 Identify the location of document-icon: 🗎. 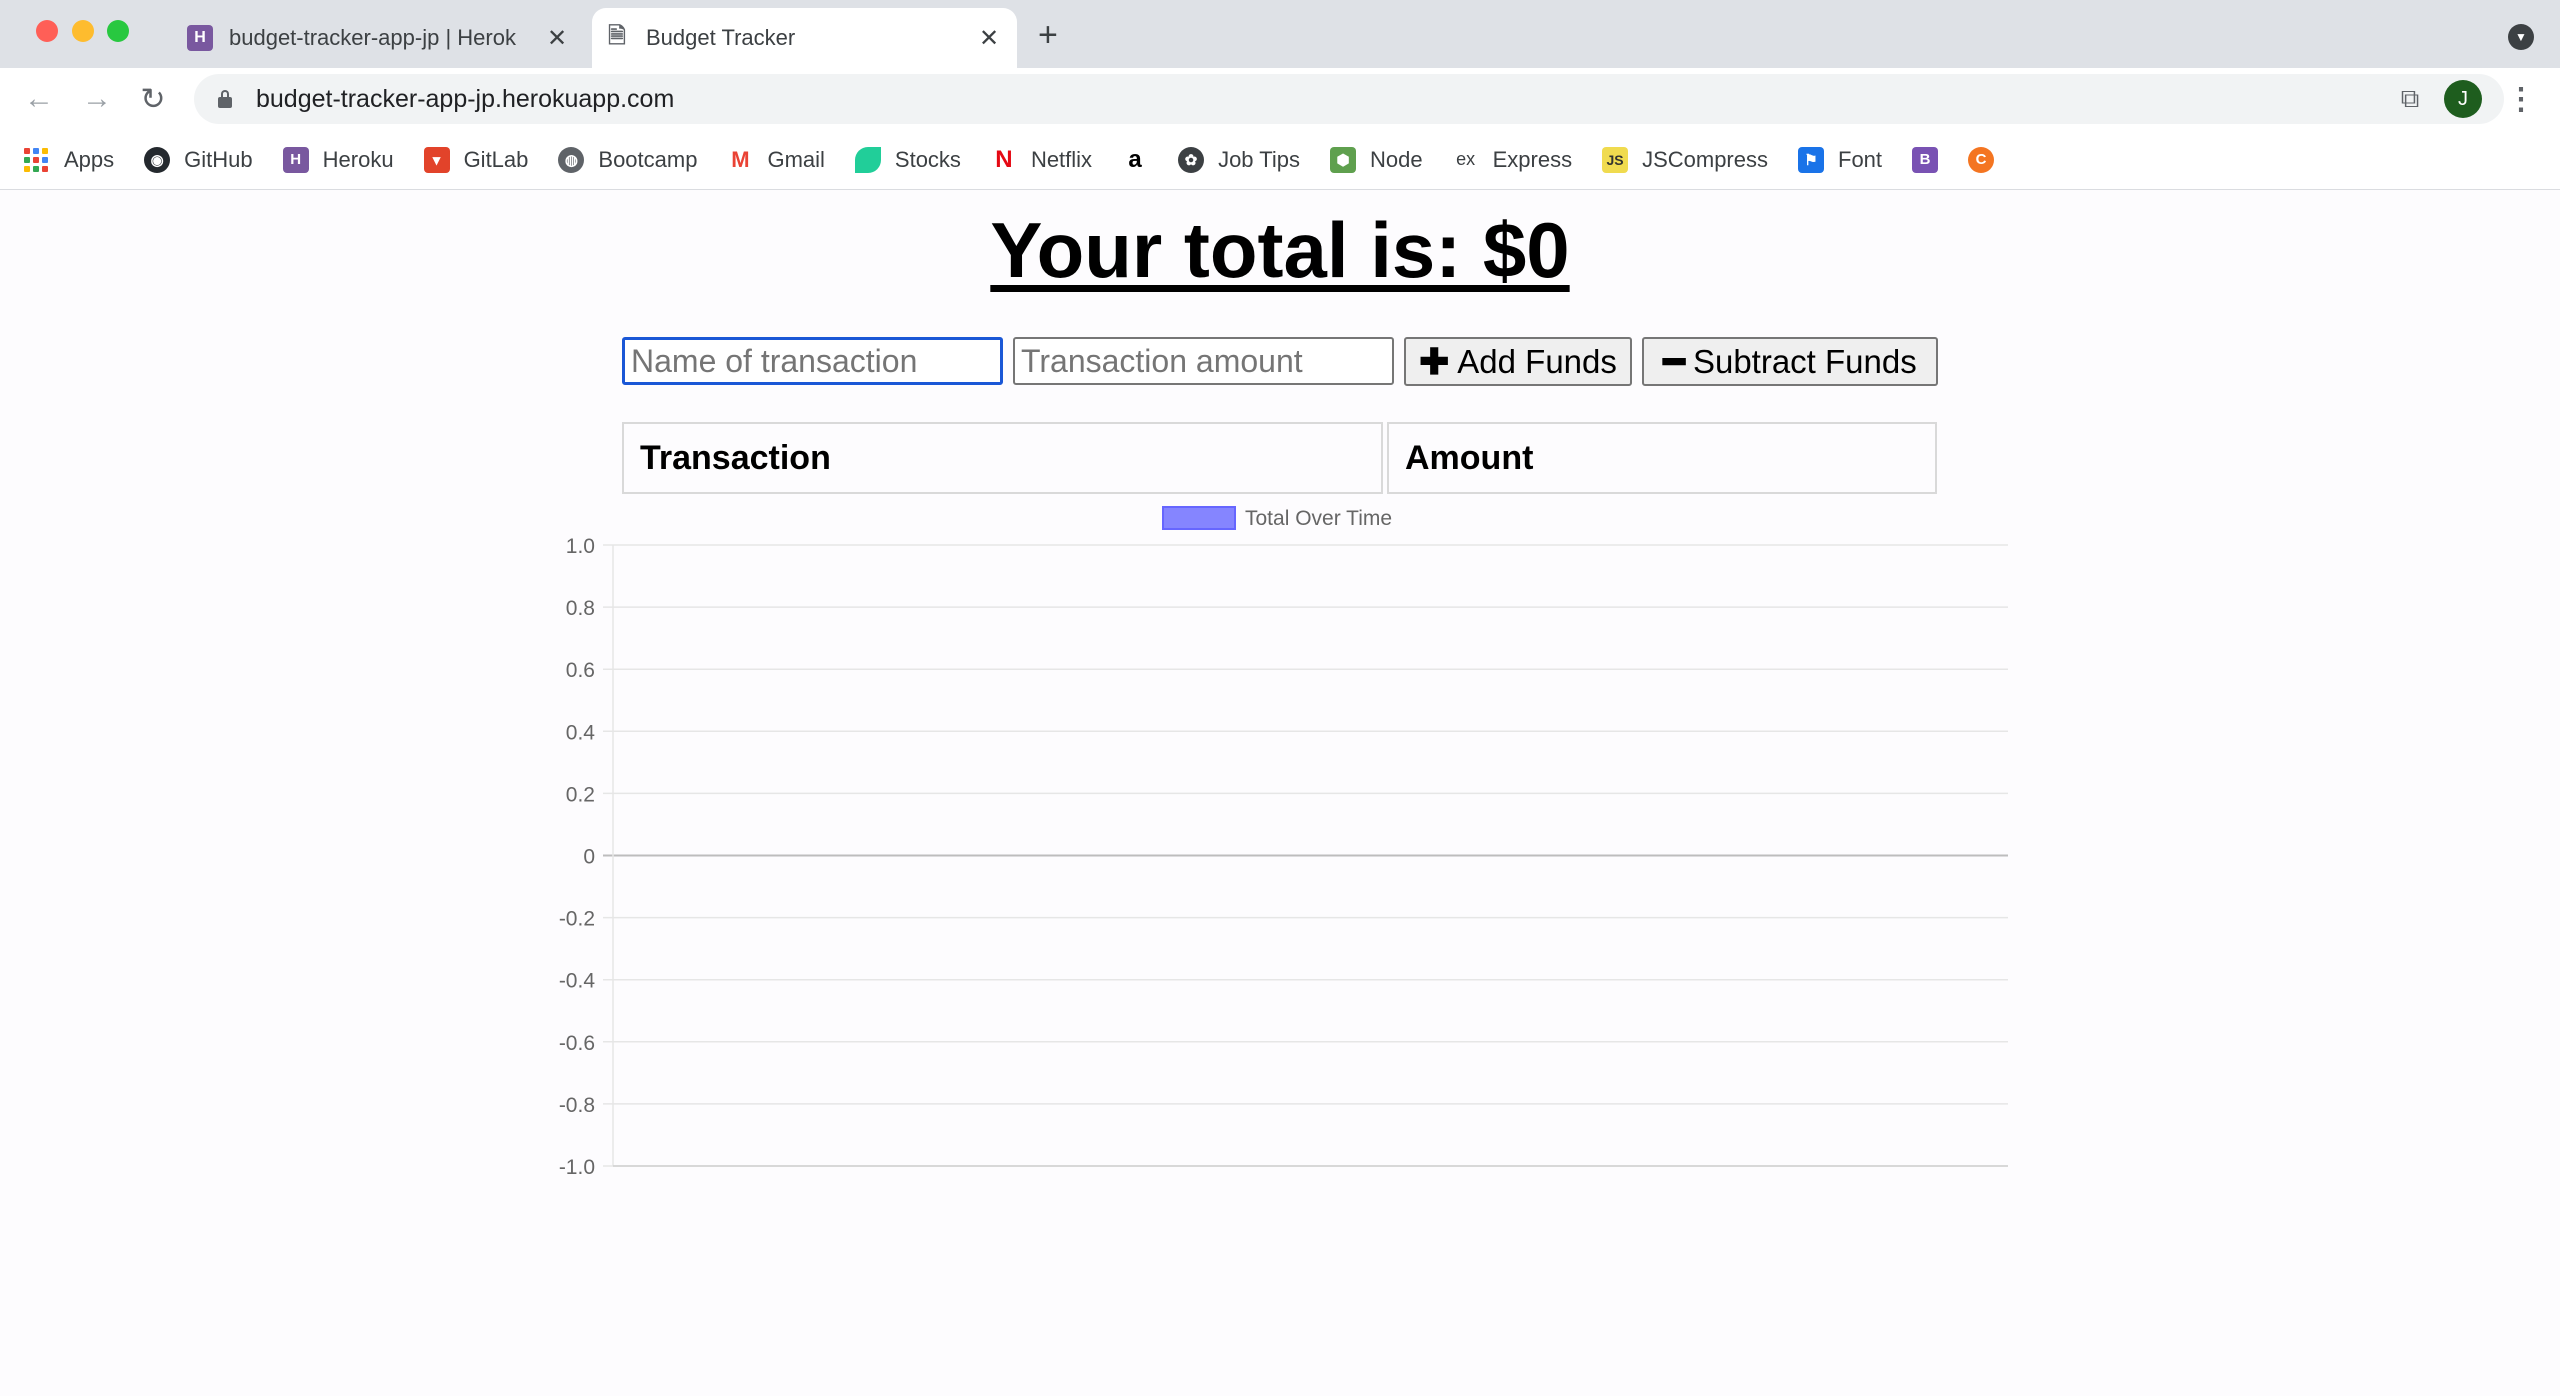
(617, 35).